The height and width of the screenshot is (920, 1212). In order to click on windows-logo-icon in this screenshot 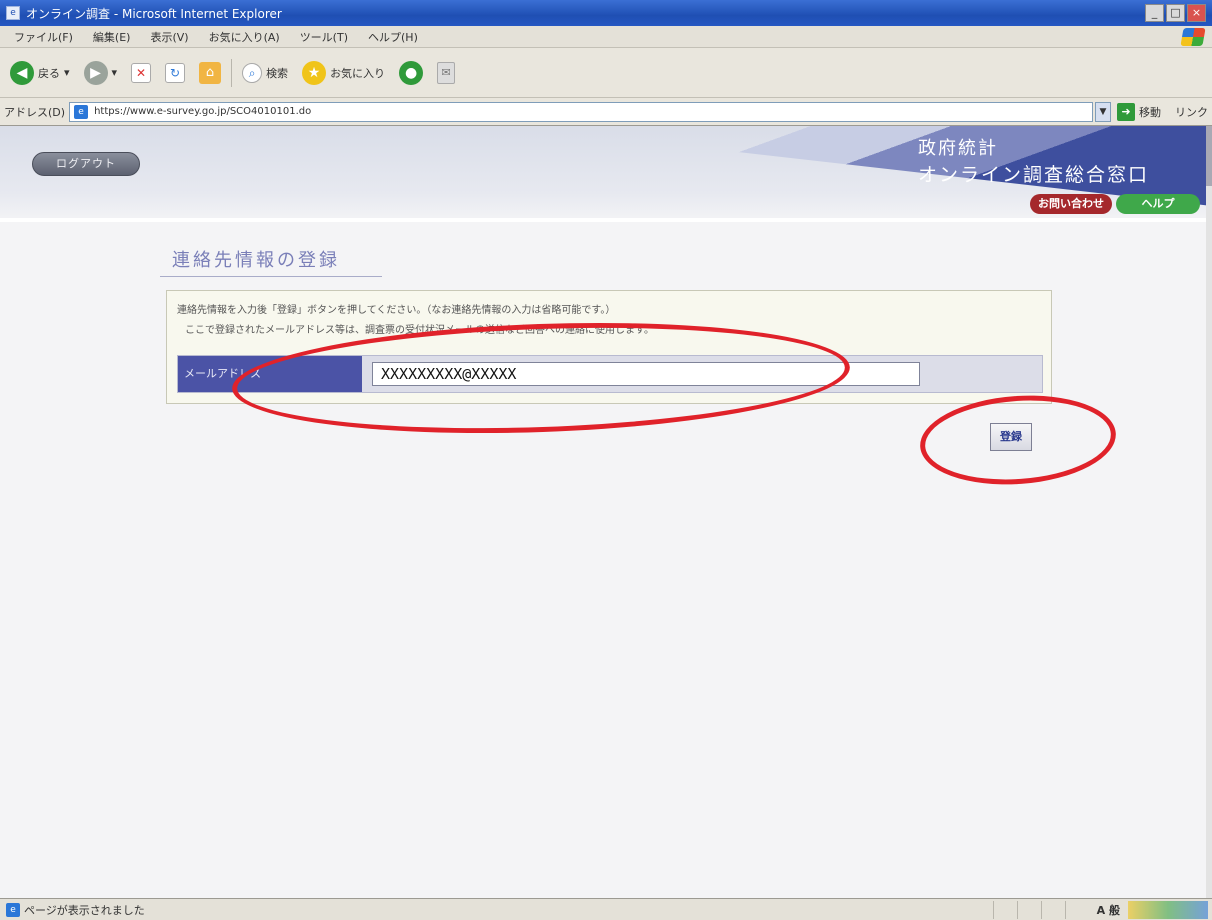, I will do `click(1193, 36)`.